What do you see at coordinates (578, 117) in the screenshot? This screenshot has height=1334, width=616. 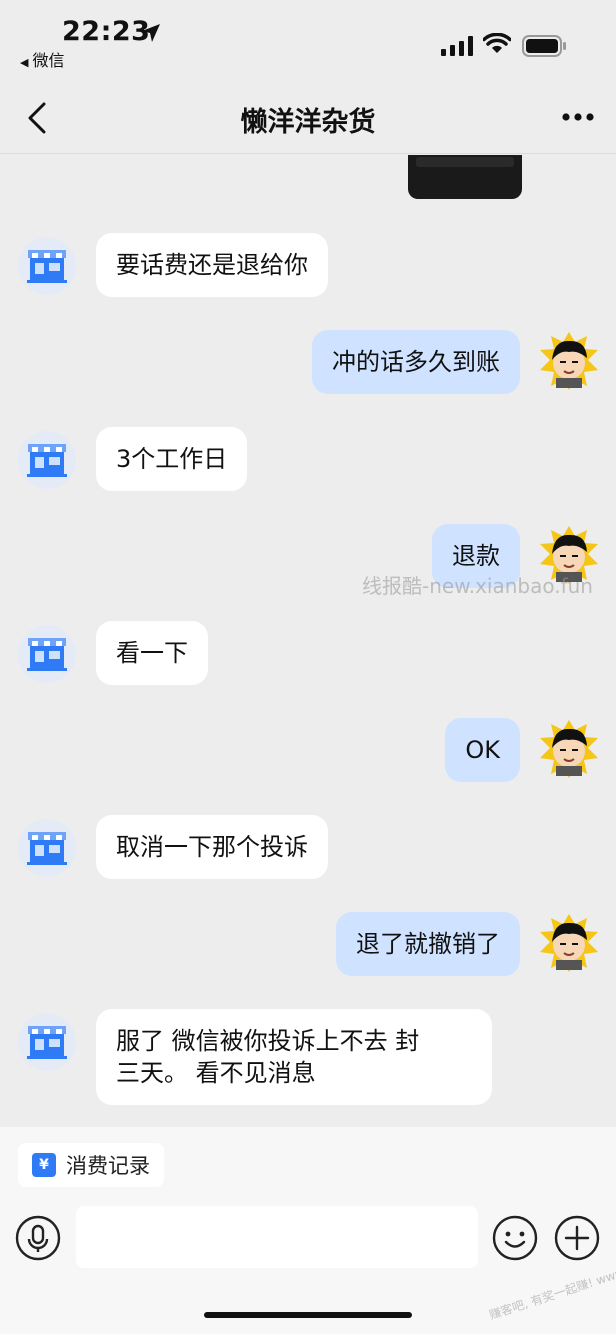 I see `more-options-icon` at bounding box center [578, 117].